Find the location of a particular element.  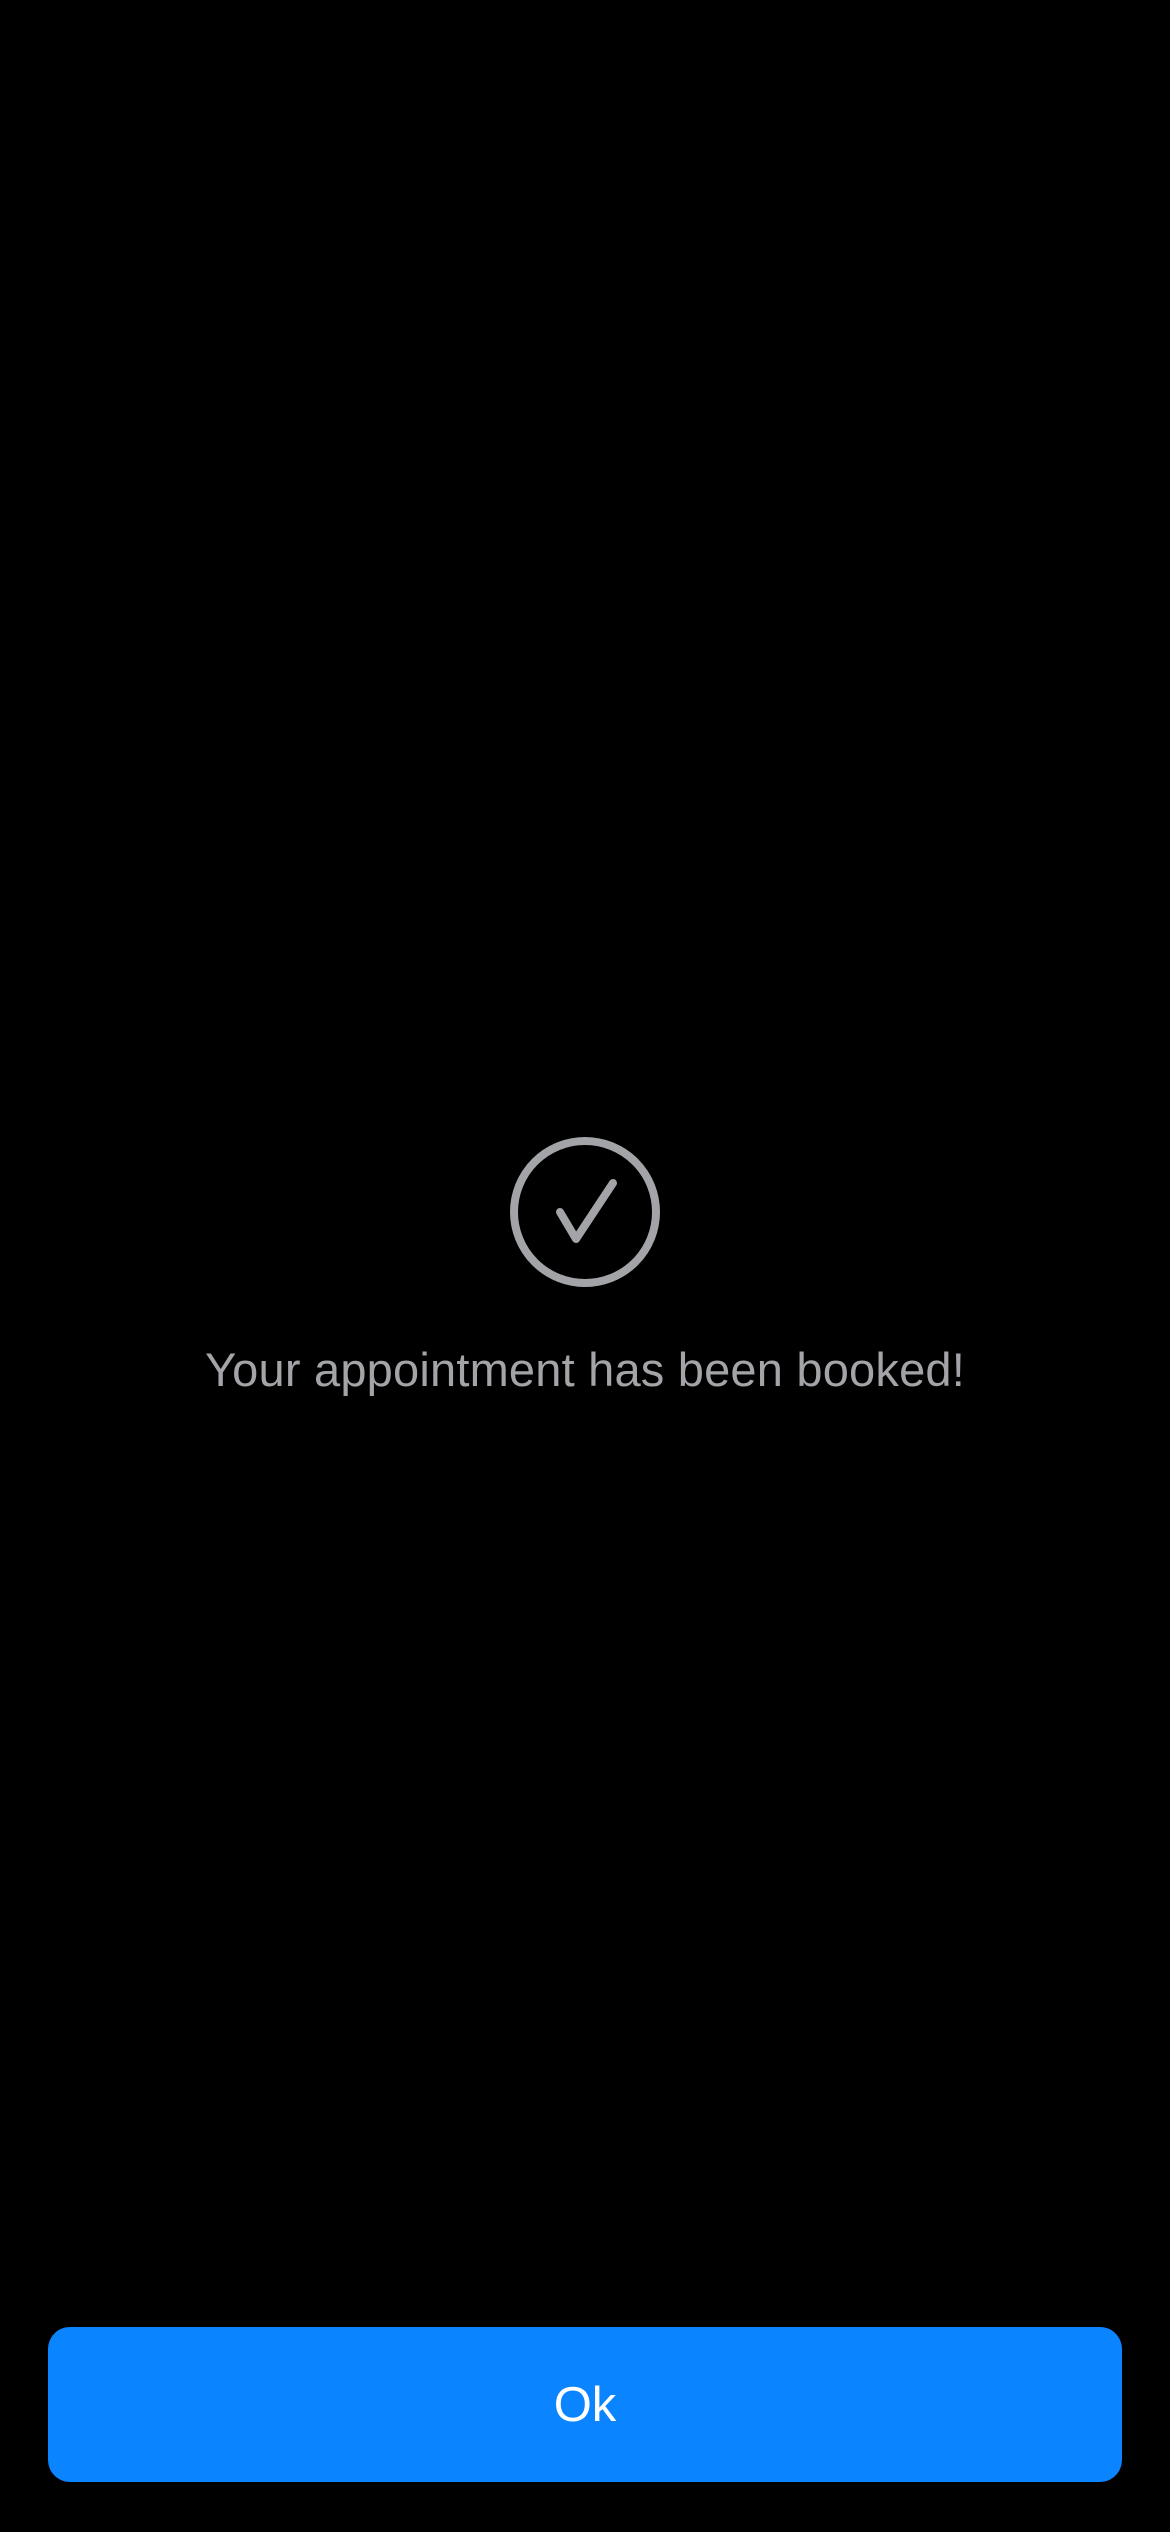

ok-button: Ok is located at coordinates (585, 2404).